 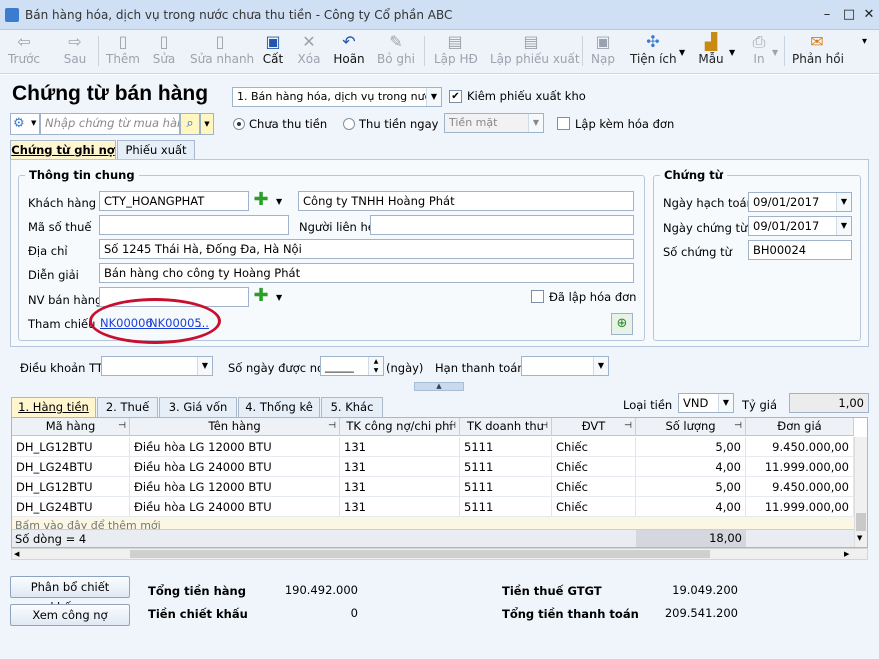 I want to click on column-header-item-name: Tên hàng ⊣, so click(x=235, y=427).